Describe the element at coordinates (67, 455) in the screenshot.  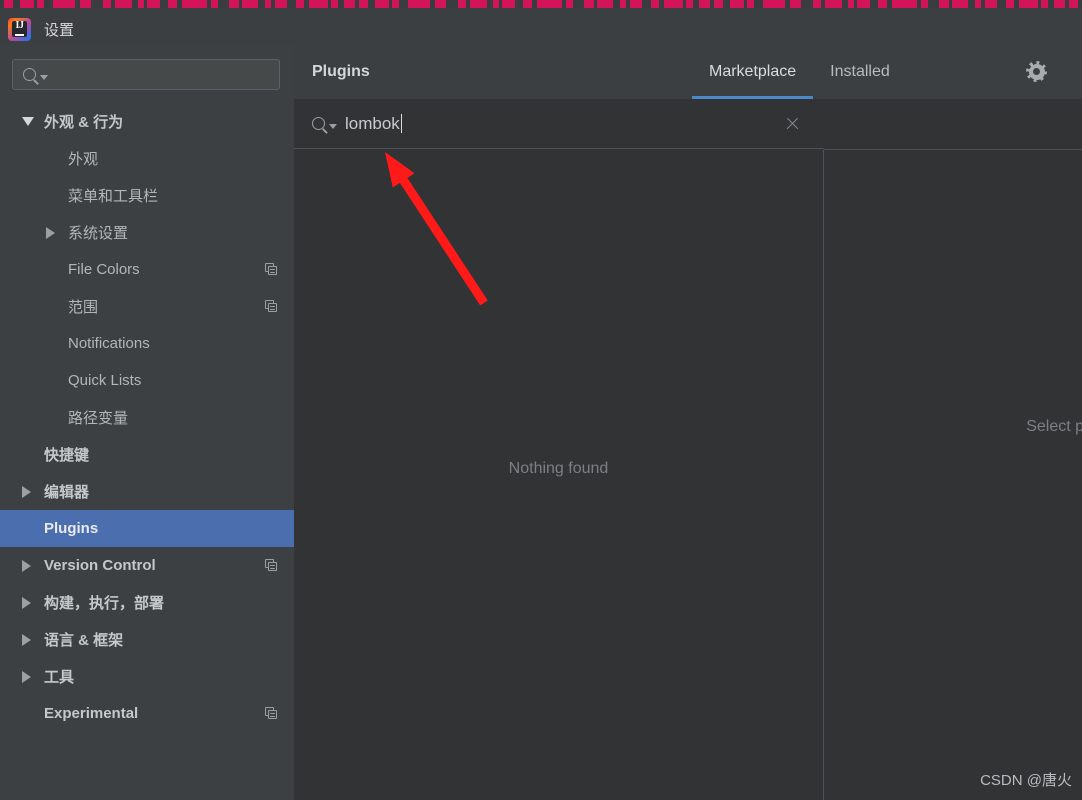
I see `sidebar-item-label: 快捷键` at that location.